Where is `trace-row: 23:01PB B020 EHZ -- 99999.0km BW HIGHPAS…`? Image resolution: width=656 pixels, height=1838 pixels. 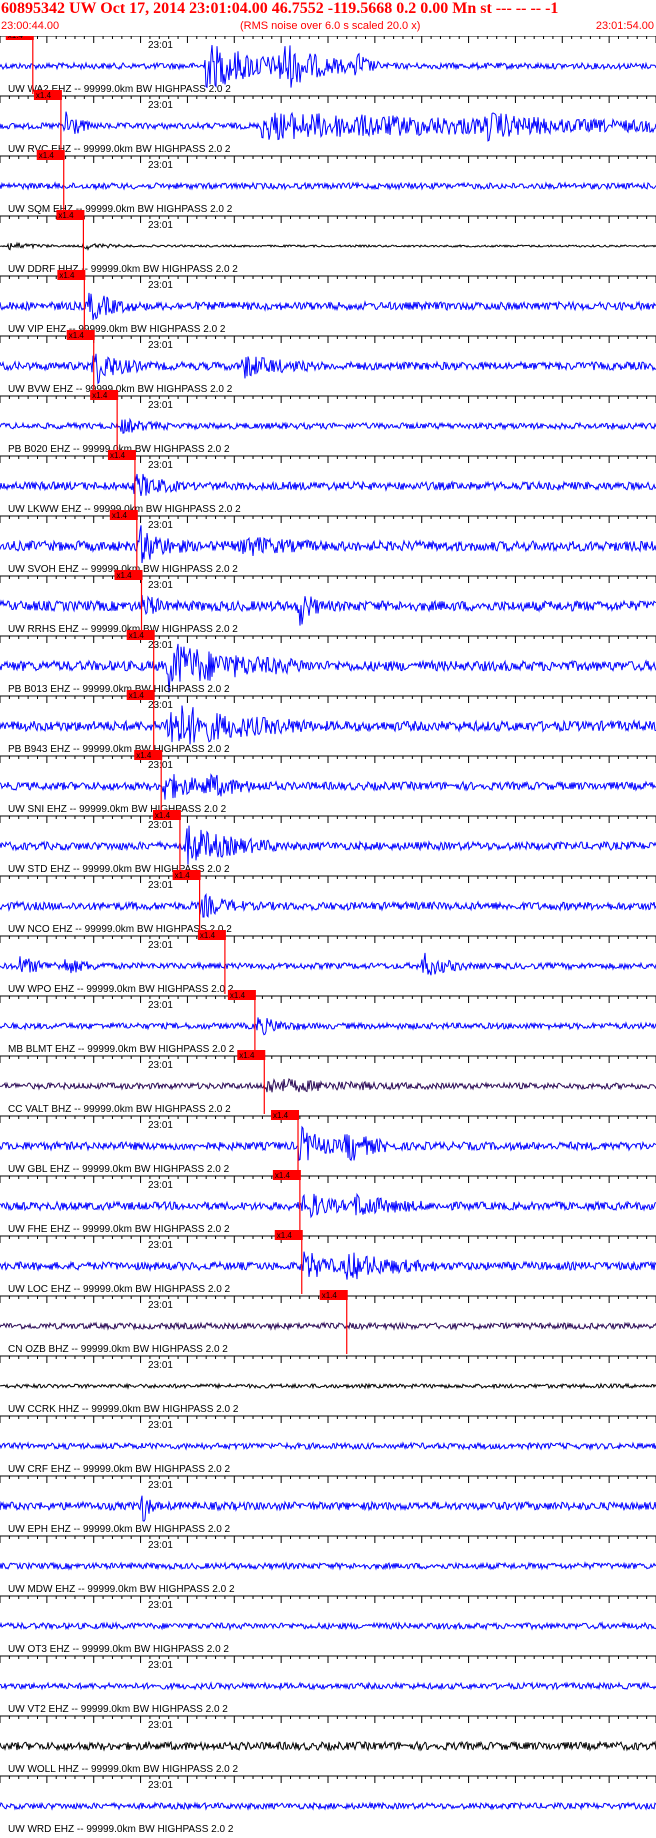 trace-row: 23:01PB B020 EHZ -- 99999.0km BW HIGHPAS… is located at coordinates (328, 422).